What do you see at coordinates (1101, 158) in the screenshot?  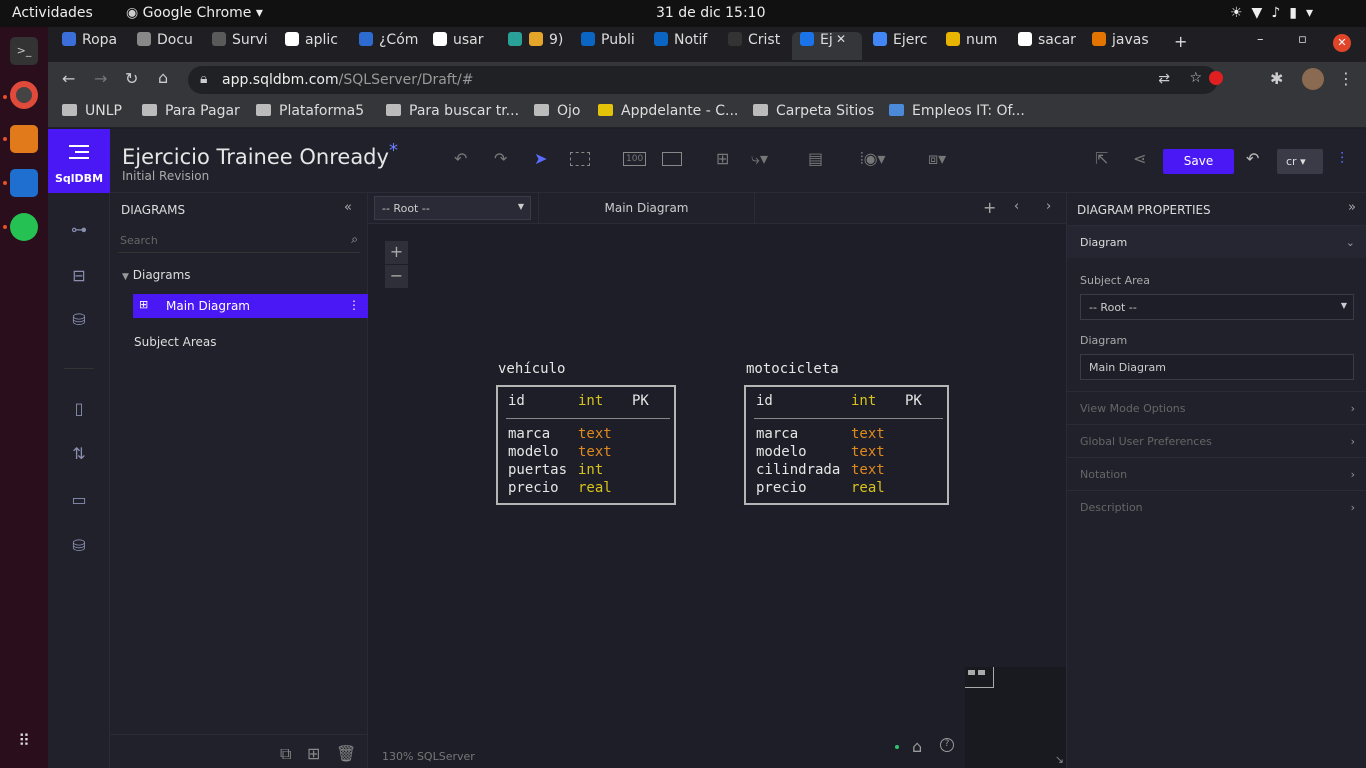 I see `export-icon: ⇱` at bounding box center [1101, 158].